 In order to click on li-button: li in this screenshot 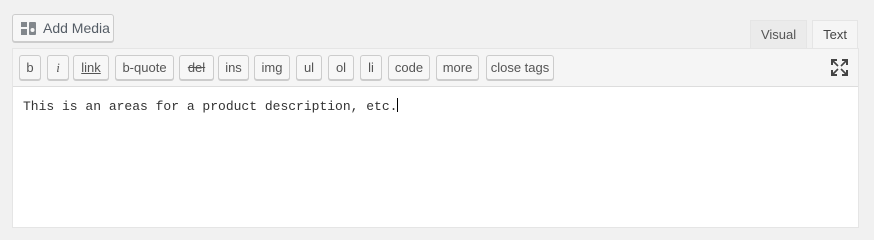, I will do `click(371, 67)`.